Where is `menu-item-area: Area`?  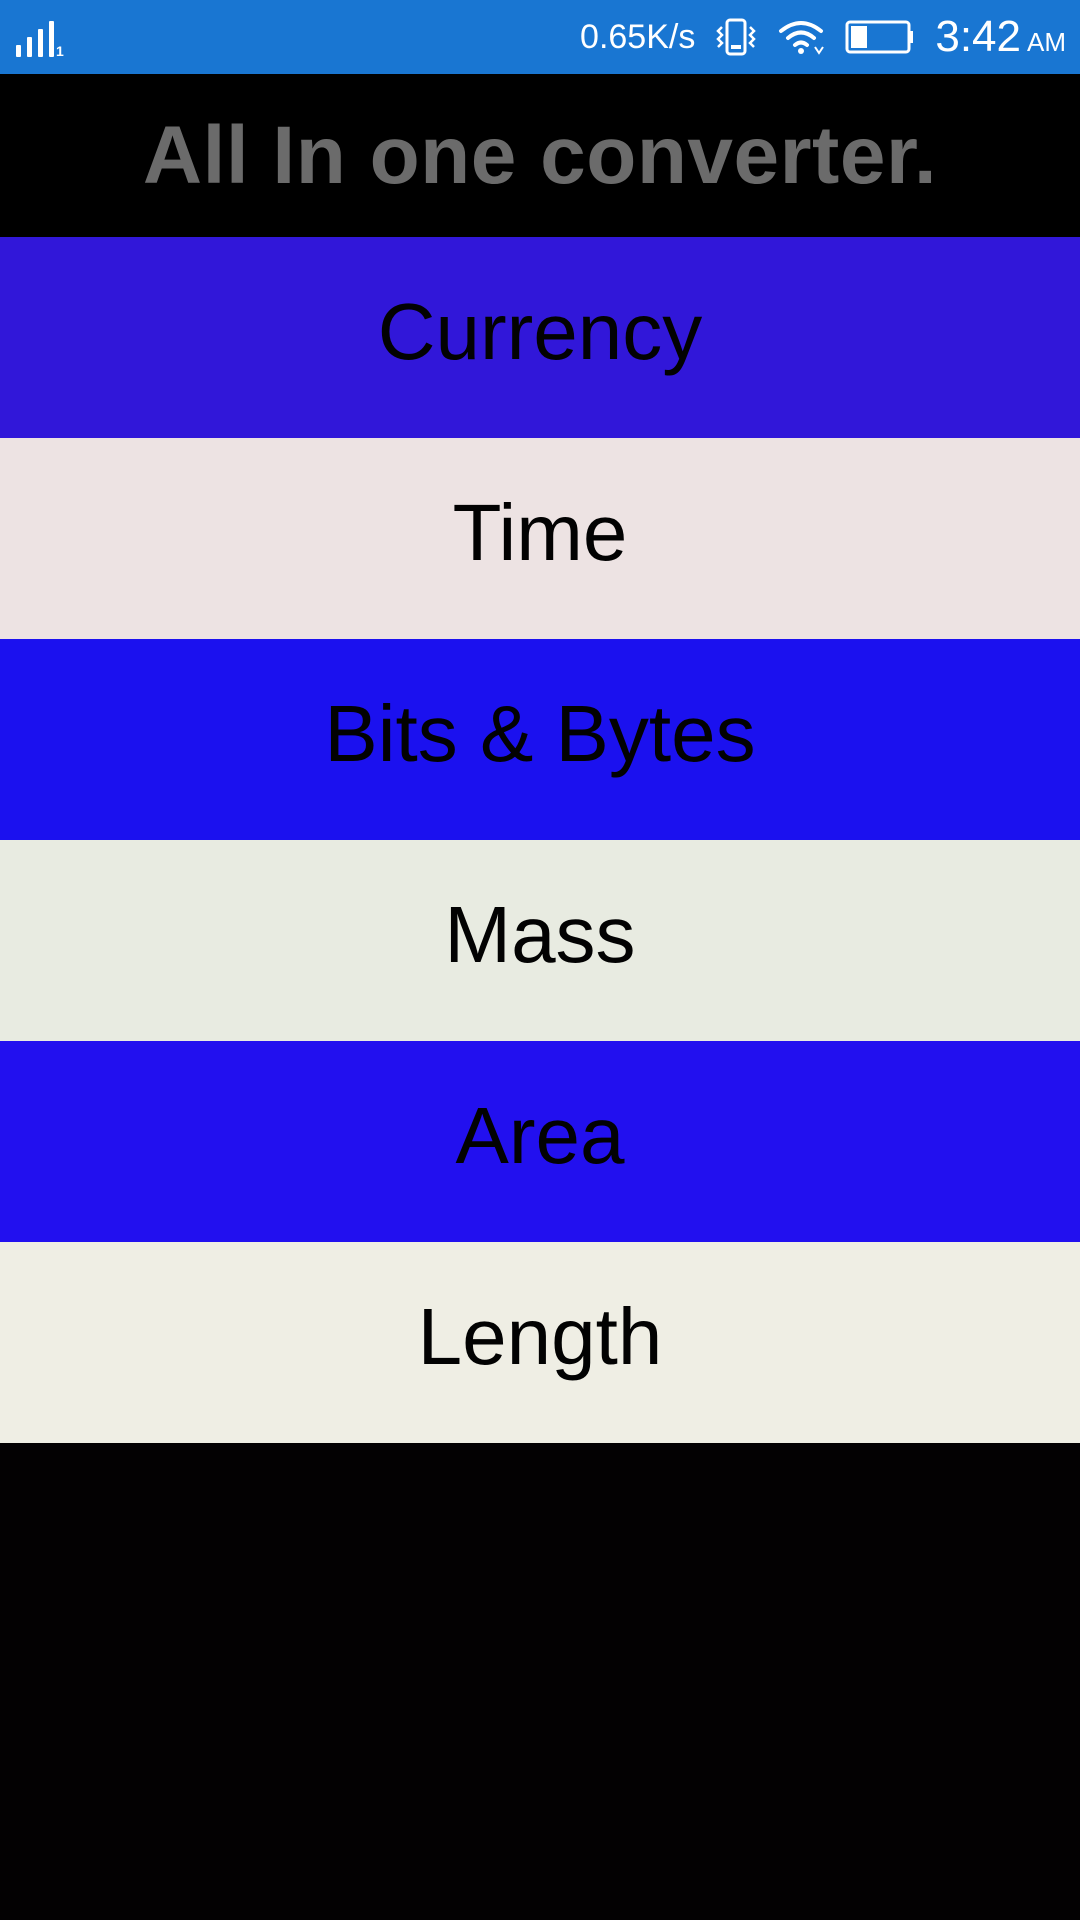
menu-item-area: Area is located at coordinates (540, 1141).